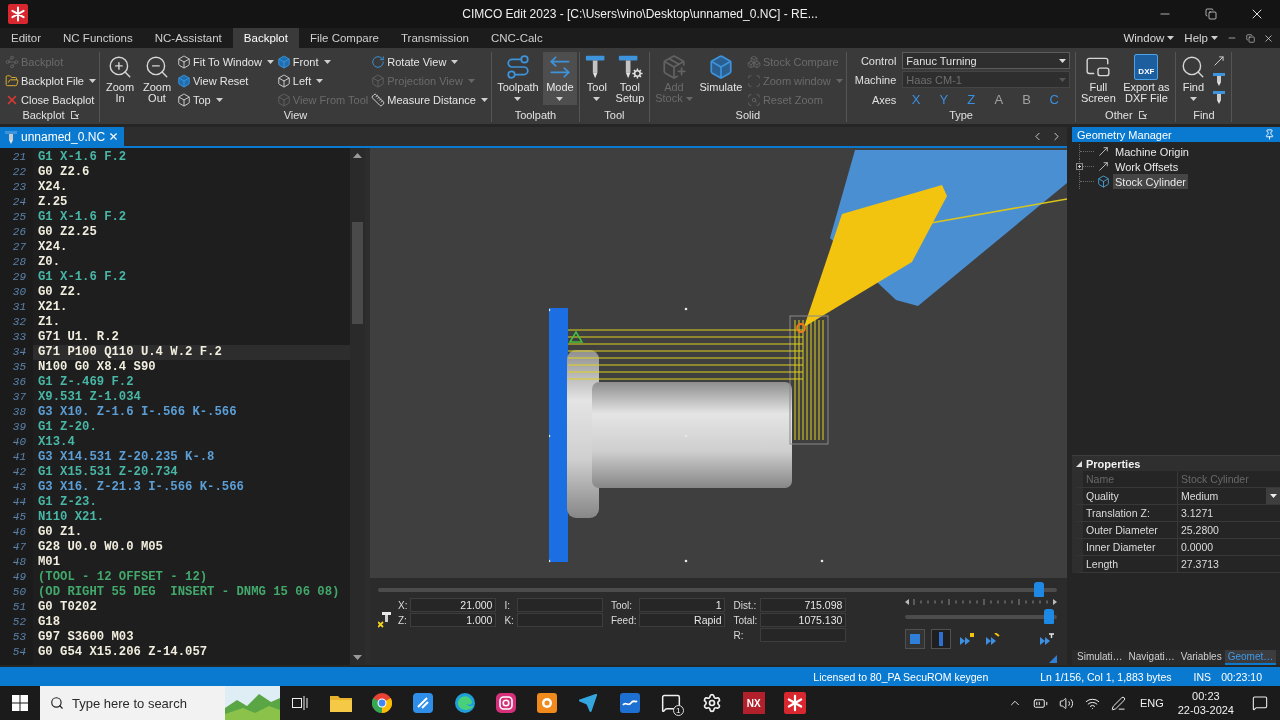  I want to click on scrollbar-thumb, so click(357, 273).